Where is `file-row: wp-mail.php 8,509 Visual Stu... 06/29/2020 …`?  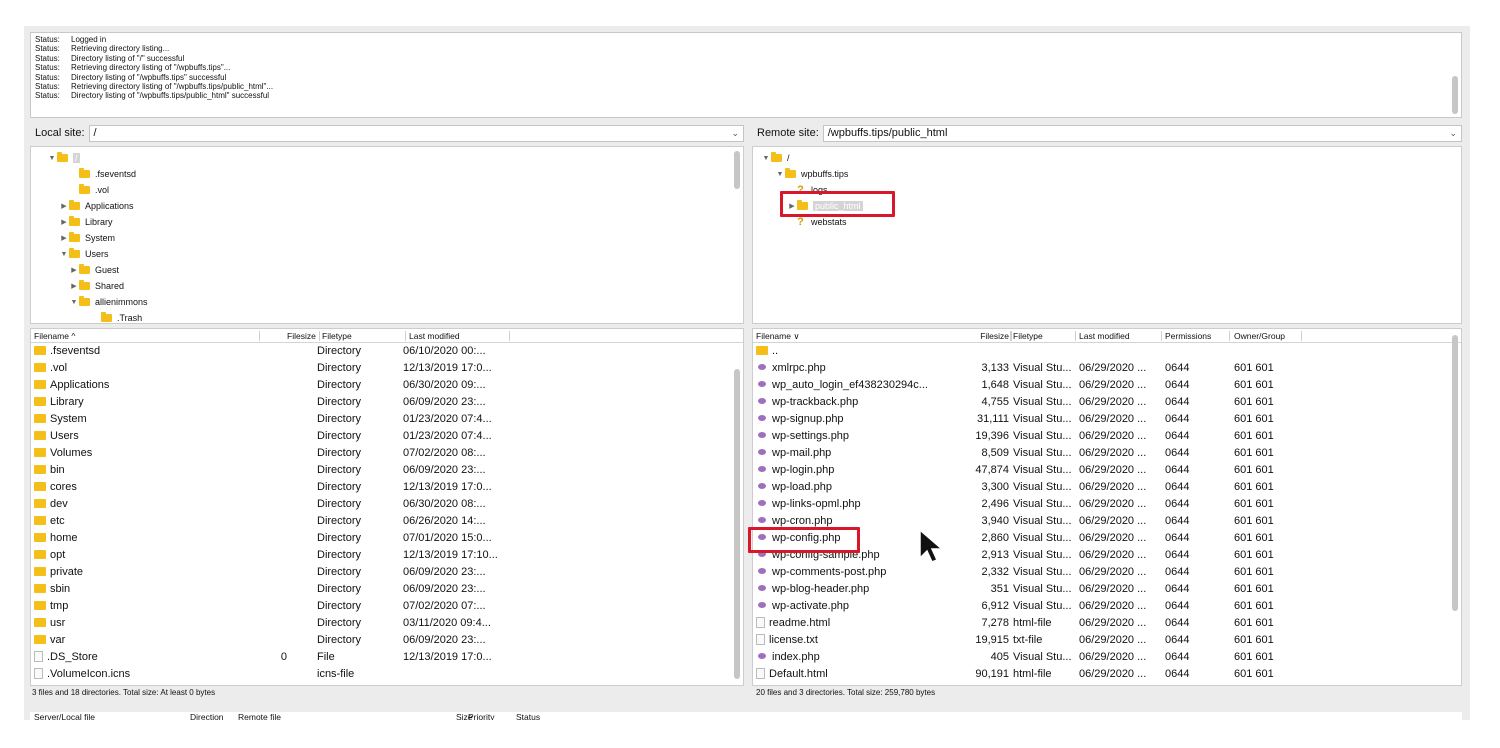
file-row: wp-mail.php 8,509 Visual Stu... 06/29/2020 … is located at coordinates (1107, 453).